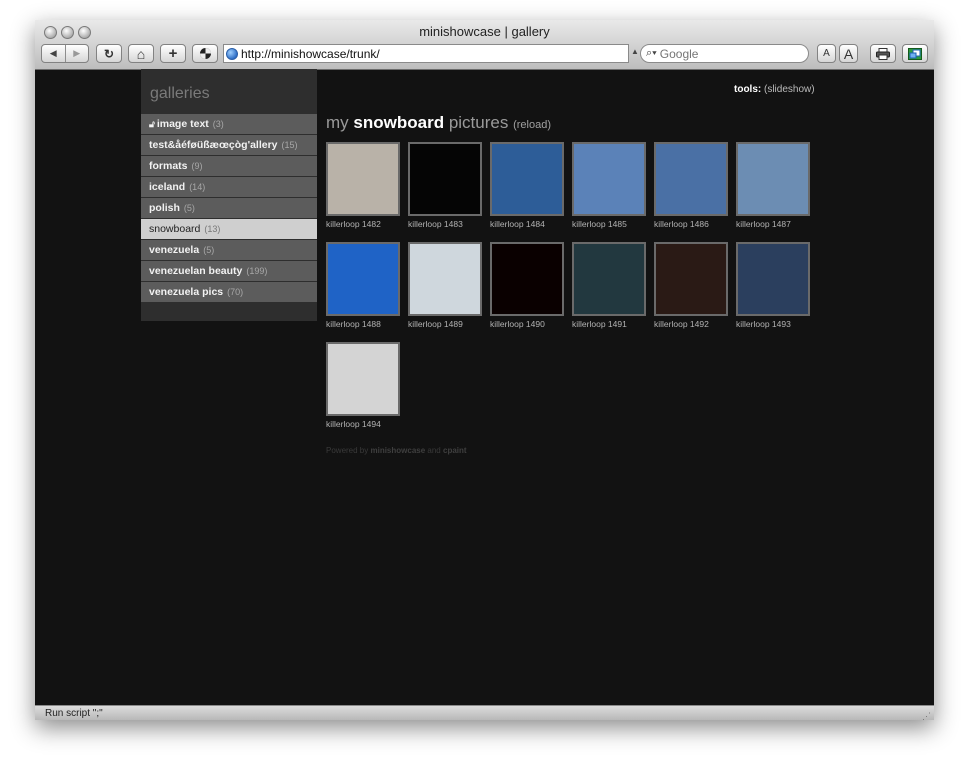 The width and height of the screenshot is (969, 767). Describe the element at coordinates (426, 53) in the screenshot. I see `address-bar: http://minishowcase/trunk/` at that location.